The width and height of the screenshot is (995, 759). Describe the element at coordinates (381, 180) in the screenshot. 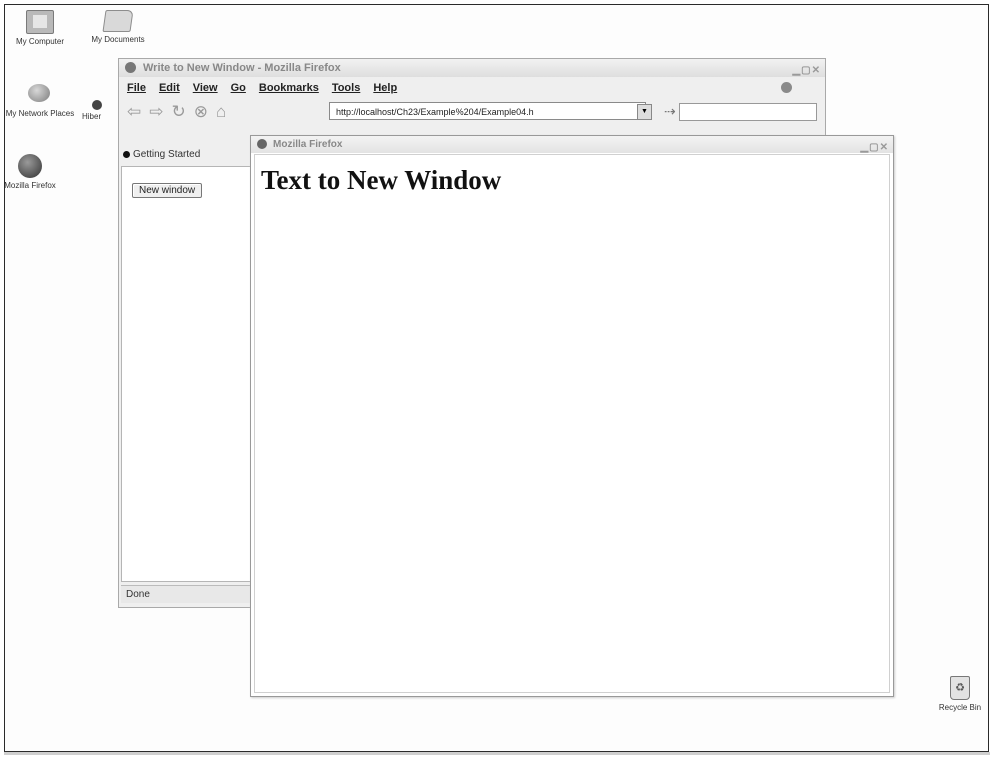

I see `popup-heading: Text to New Window` at that location.